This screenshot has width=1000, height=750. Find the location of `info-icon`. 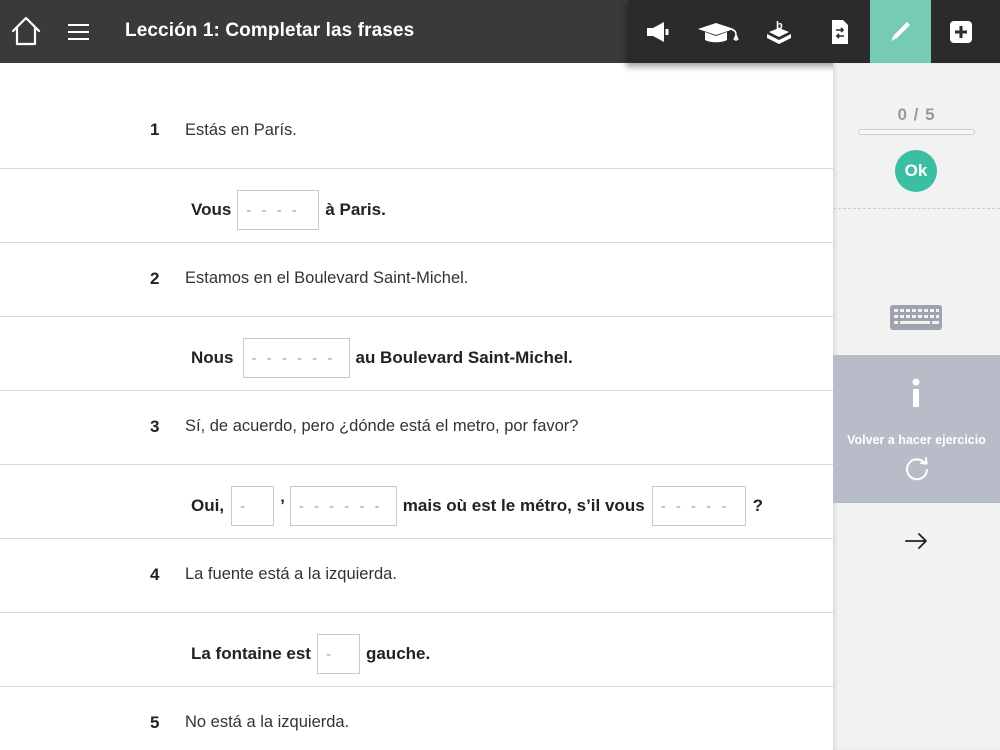

info-icon is located at coordinates (916, 392).